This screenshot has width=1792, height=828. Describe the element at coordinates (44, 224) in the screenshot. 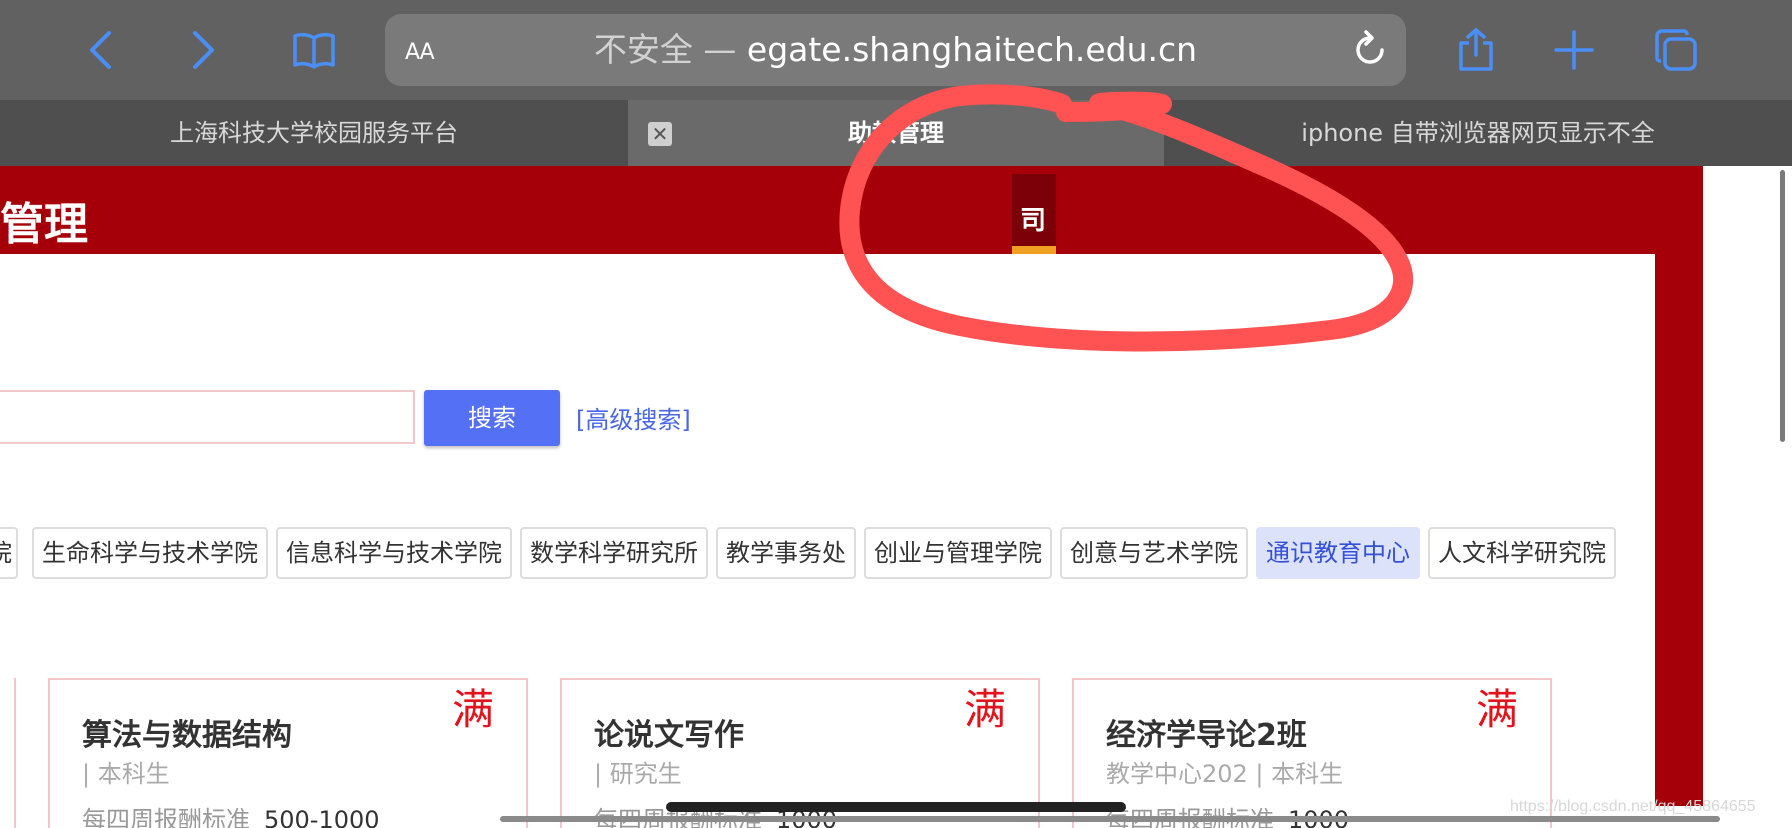

I see `page-title: 管理` at that location.